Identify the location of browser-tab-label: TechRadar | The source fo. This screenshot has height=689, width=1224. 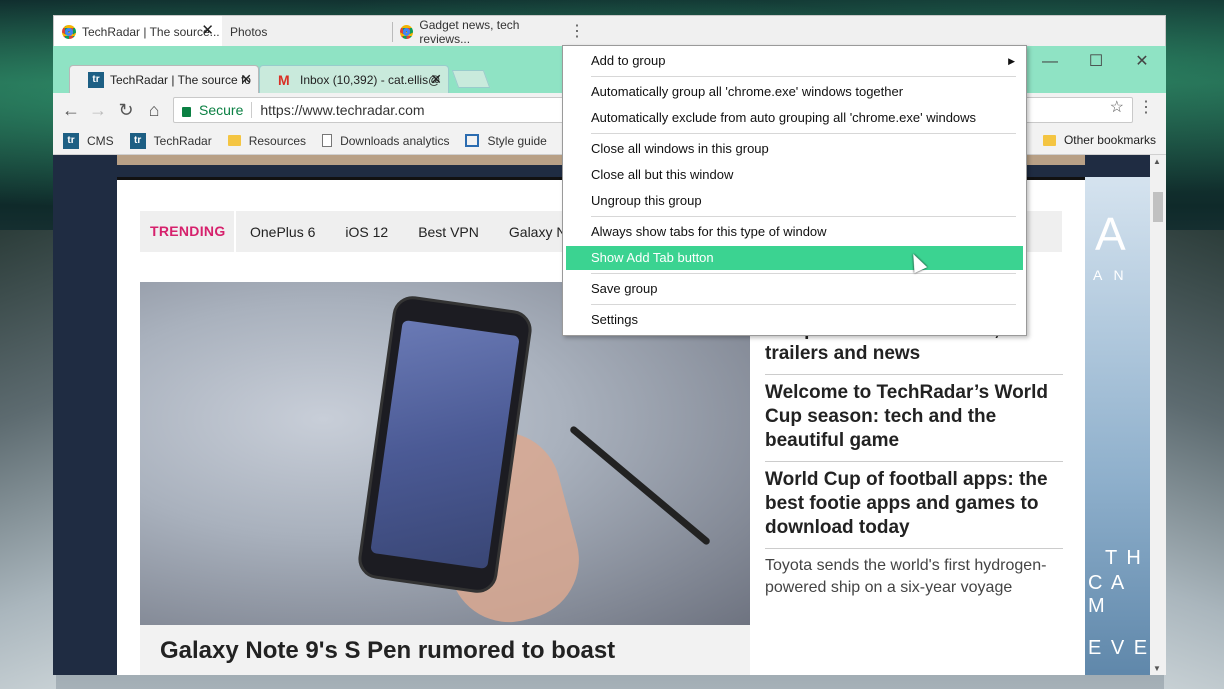
(180, 79).